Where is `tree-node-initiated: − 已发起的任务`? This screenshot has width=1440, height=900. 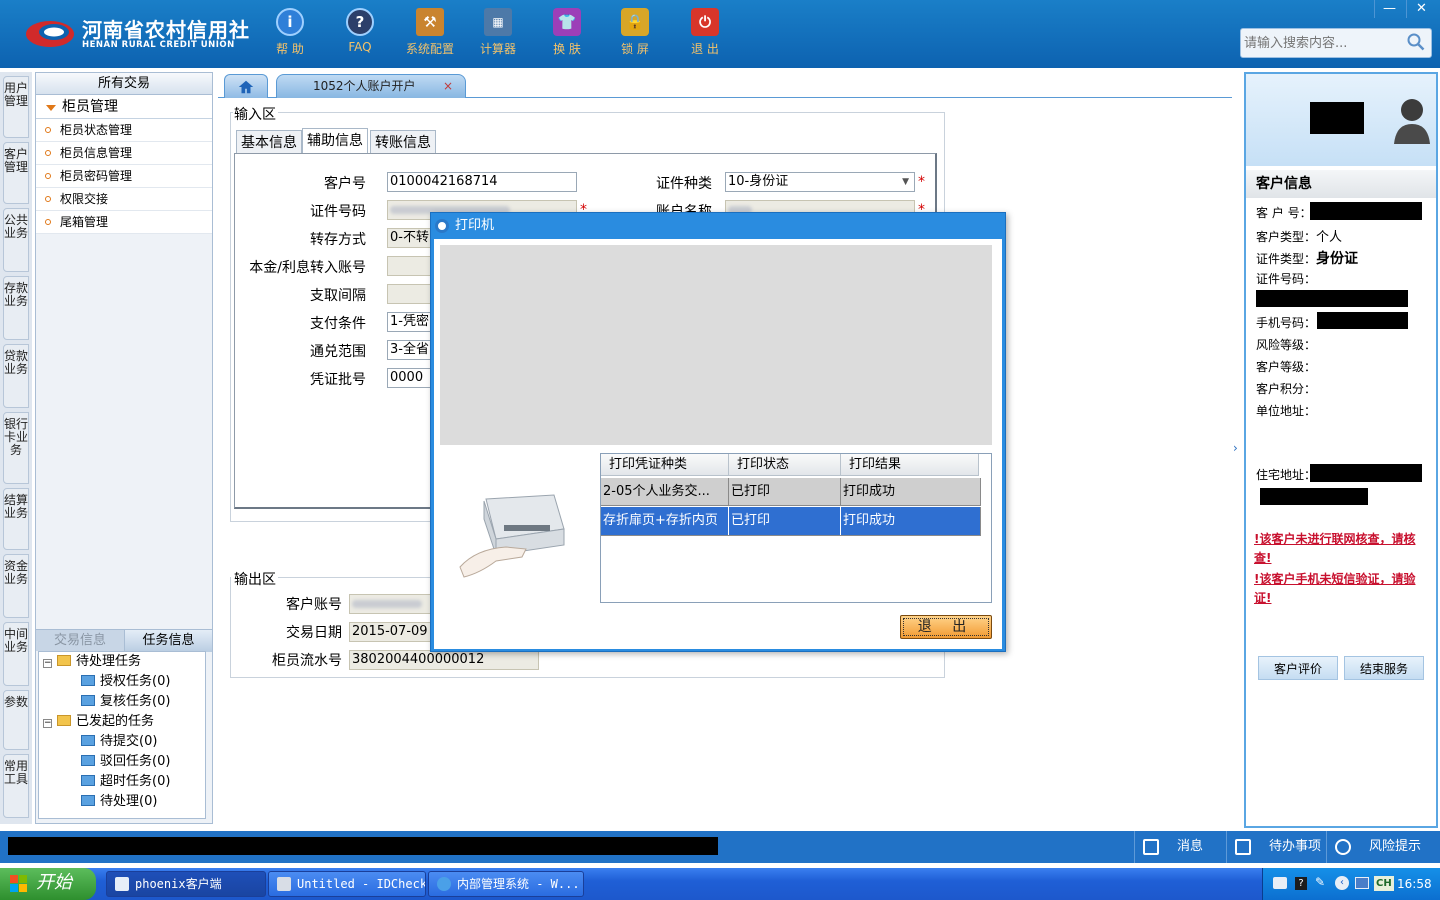
tree-node-initiated: − 已发起的任务 is located at coordinates (98, 722).